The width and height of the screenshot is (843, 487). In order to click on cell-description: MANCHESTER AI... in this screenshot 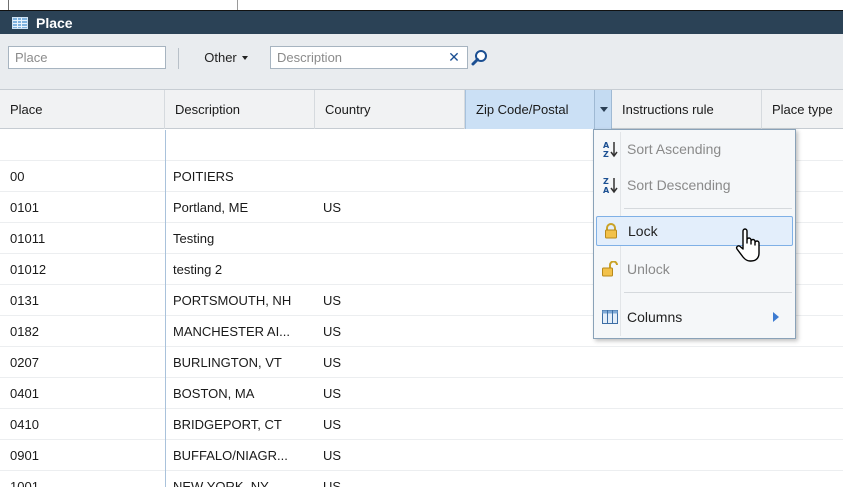, I will do `click(232, 331)`.